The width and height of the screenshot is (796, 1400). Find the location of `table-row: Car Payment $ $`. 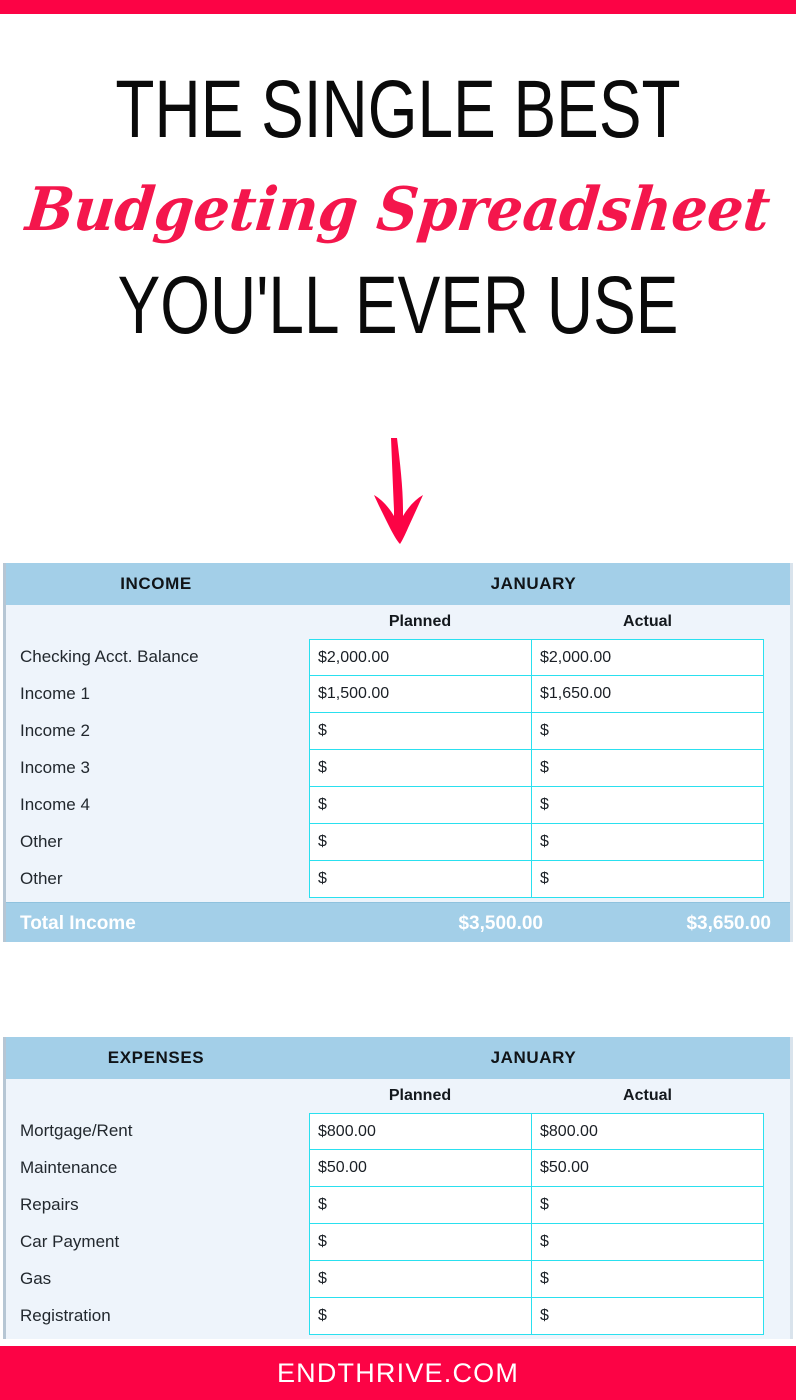

table-row: Car Payment $ $ is located at coordinates (398, 1242).